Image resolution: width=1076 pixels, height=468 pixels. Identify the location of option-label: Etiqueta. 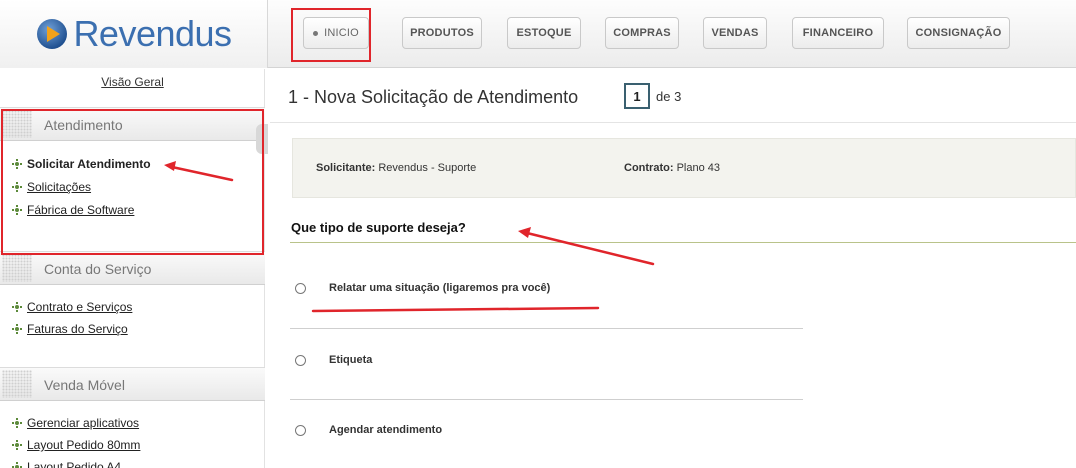
(351, 360).